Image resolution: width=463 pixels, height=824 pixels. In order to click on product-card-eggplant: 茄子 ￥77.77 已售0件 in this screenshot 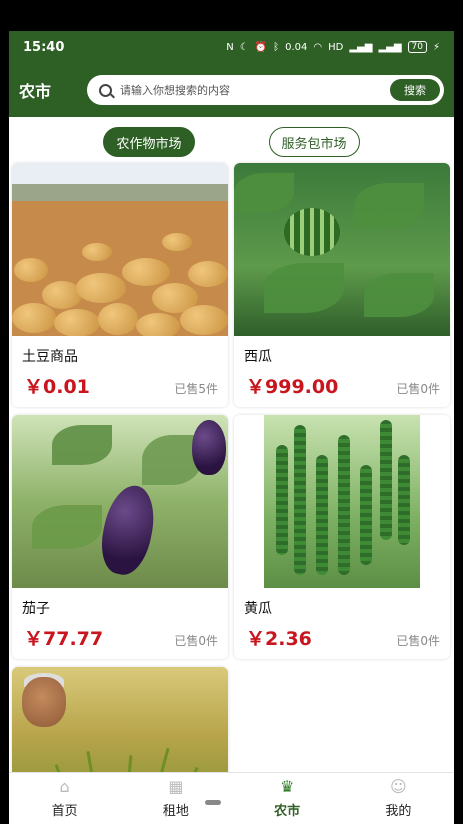, I will do `click(120, 537)`.